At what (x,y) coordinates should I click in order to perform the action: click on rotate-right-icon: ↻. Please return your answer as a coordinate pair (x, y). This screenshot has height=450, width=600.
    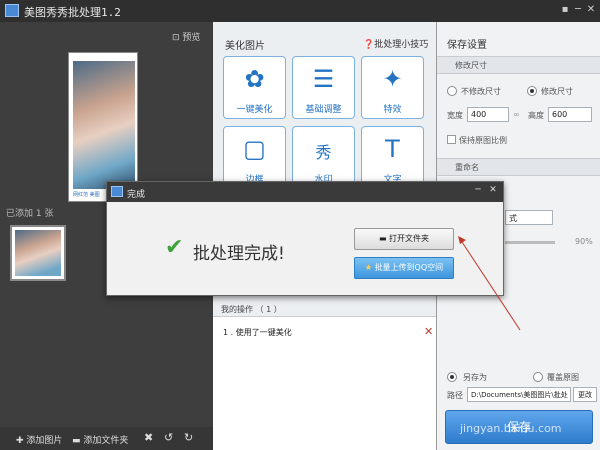
    Looking at the image, I should click on (188, 437).